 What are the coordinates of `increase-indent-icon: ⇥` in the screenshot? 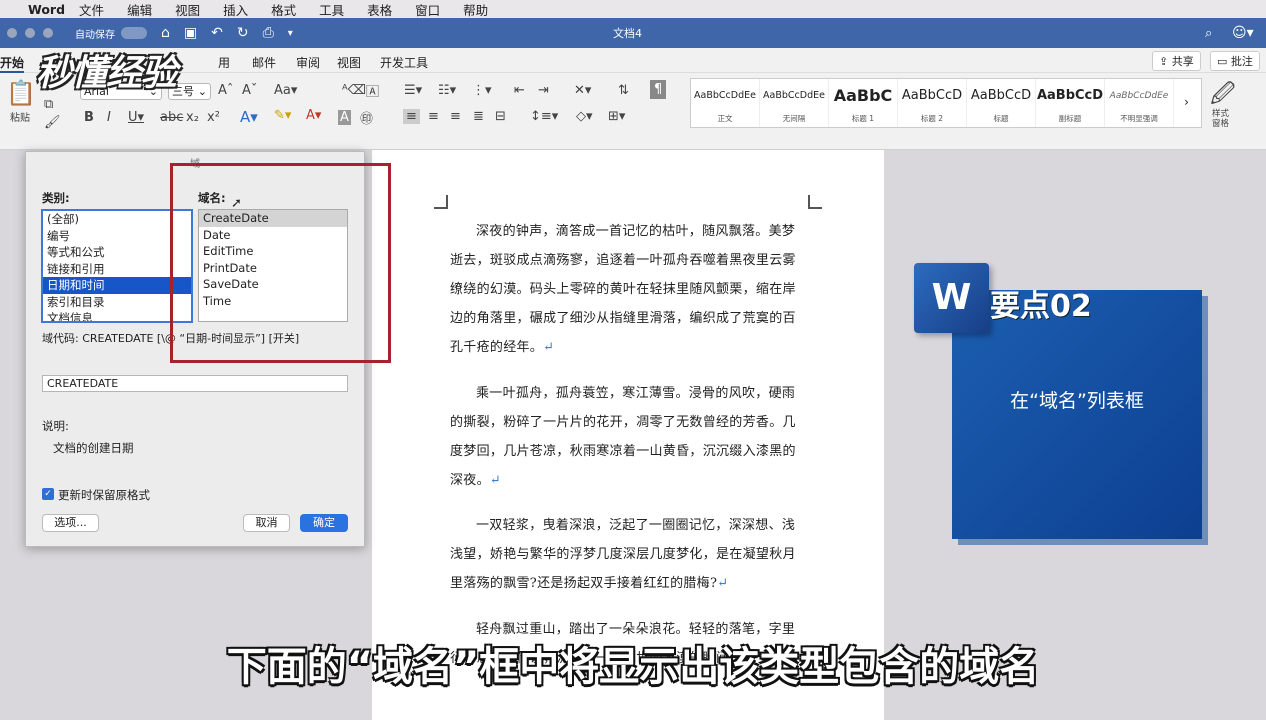 It's located at (543, 90).